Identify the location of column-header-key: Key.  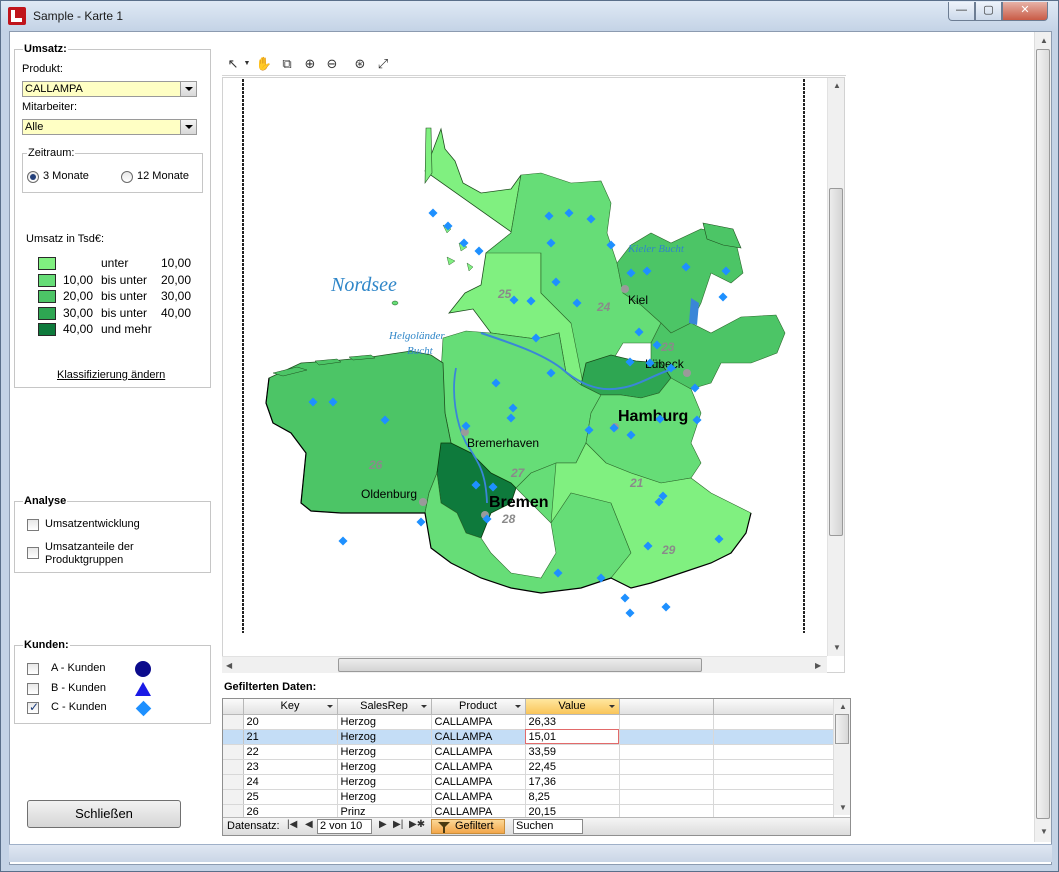
(290, 707).